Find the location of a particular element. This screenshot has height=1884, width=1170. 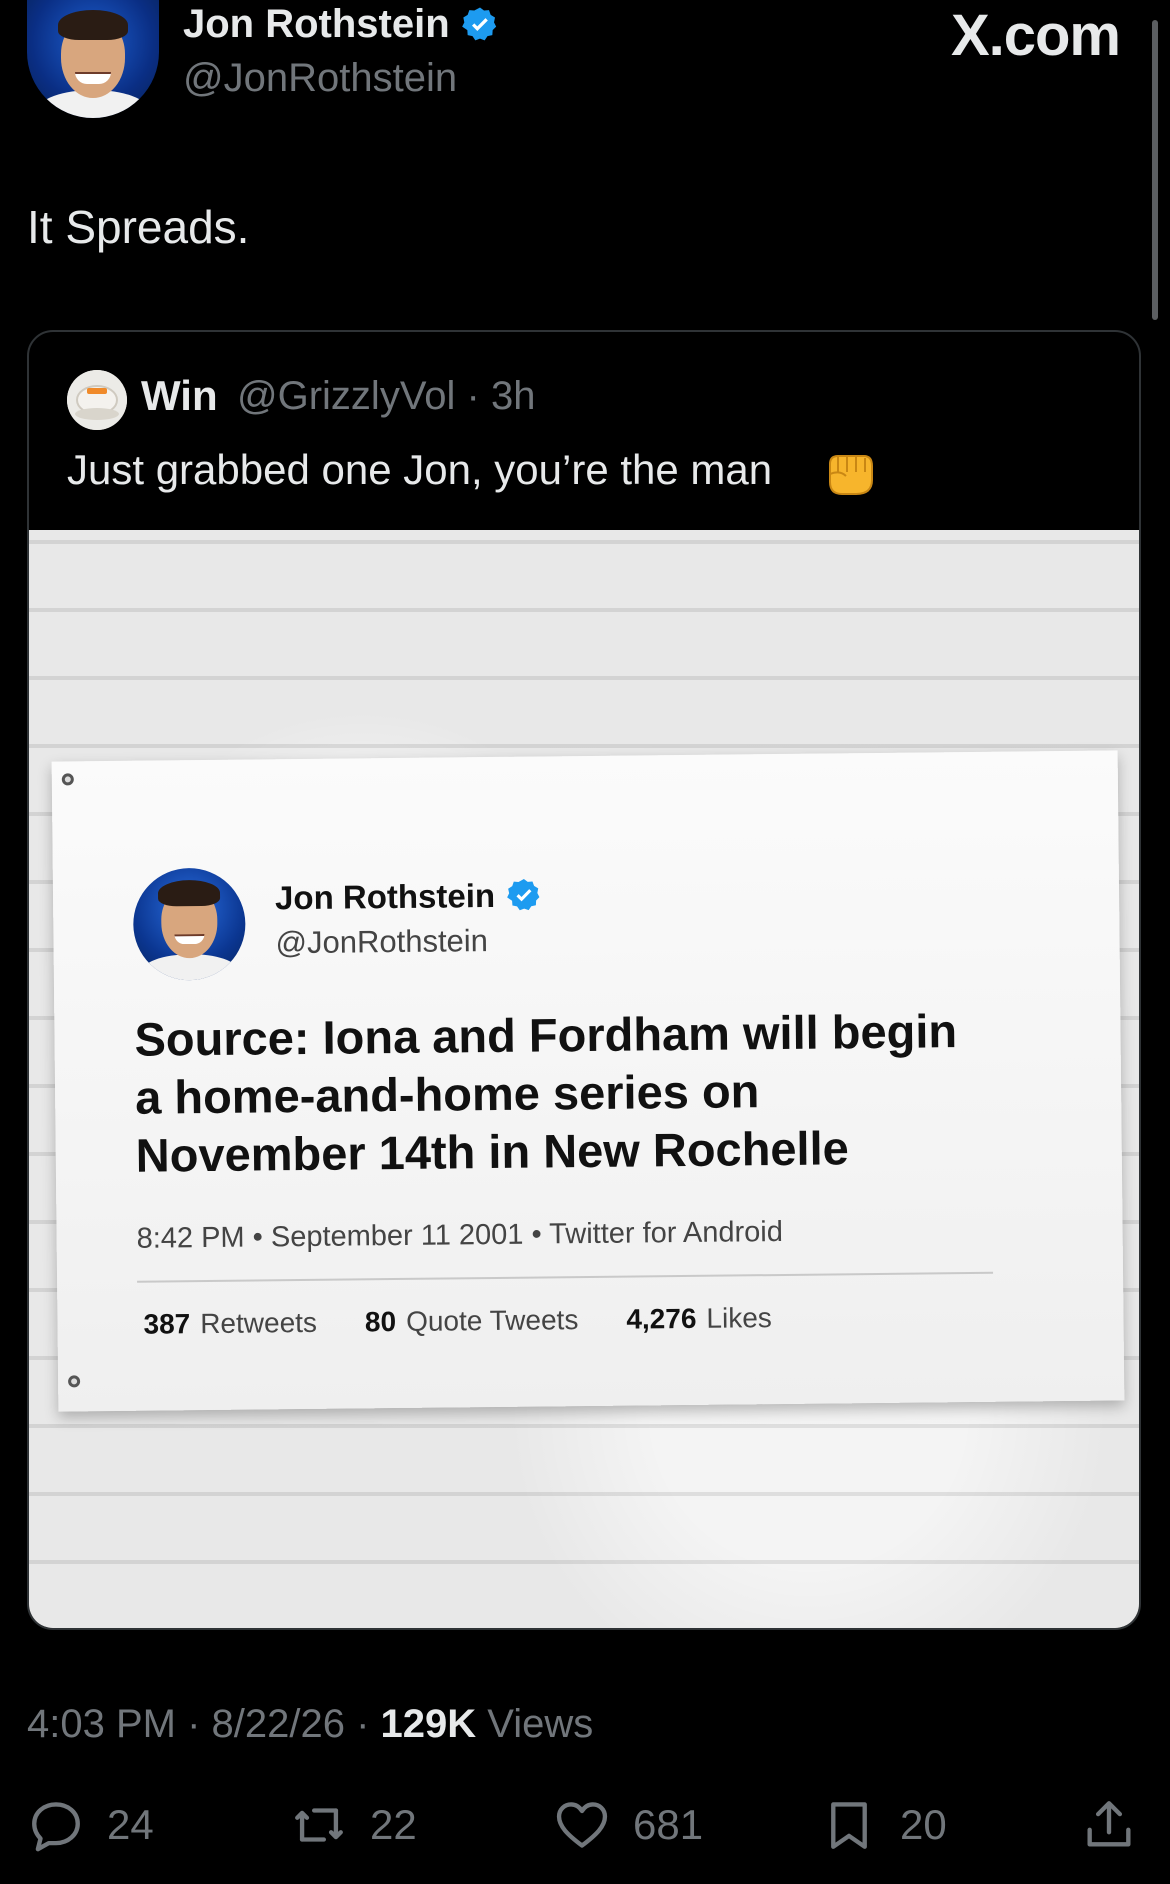

bookmark-count: 20 is located at coordinates (923, 1824).